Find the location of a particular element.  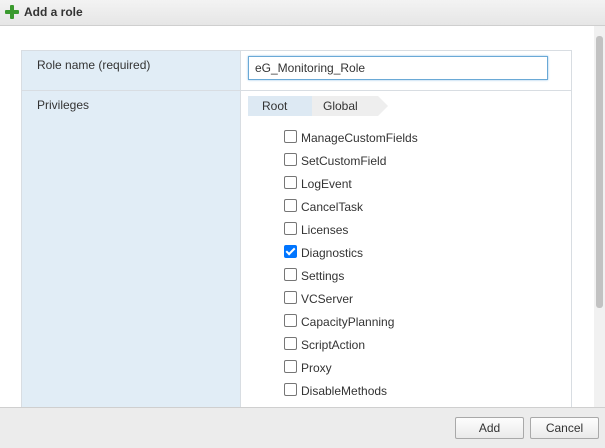

content-scrollbar is located at coordinates (599, 216).